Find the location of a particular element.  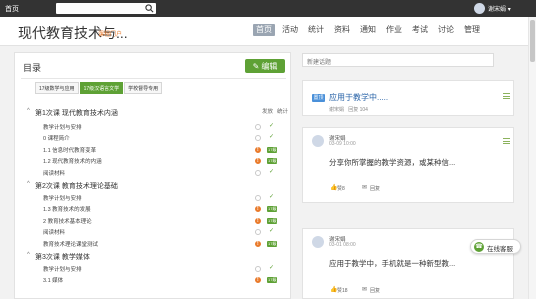

chapter-row: ^ 第3次课 教学媒体 is located at coordinates (153, 257).